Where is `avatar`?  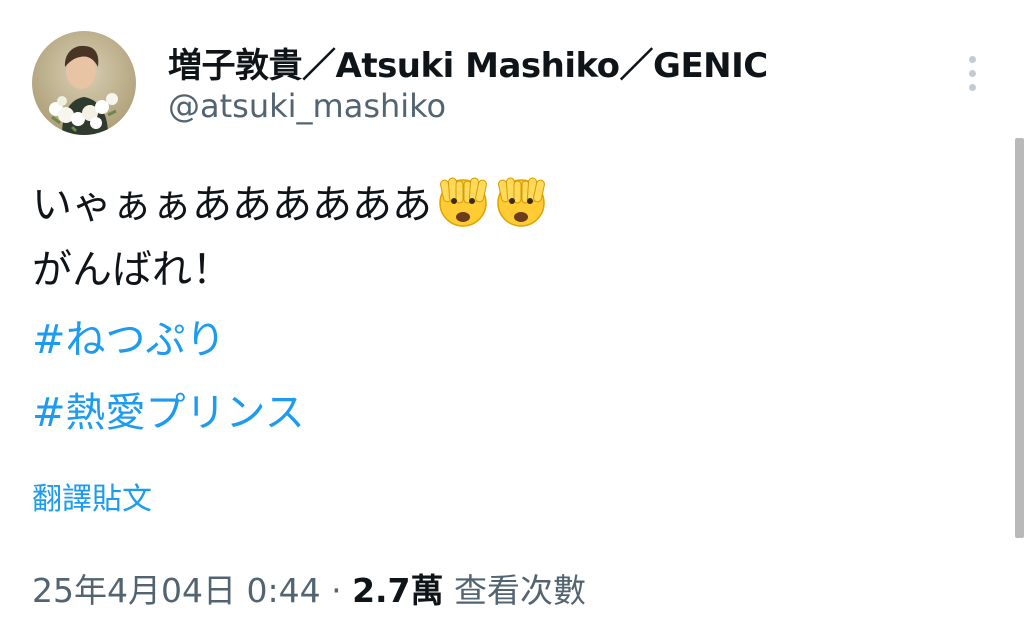 avatar is located at coordinates (84, 83).